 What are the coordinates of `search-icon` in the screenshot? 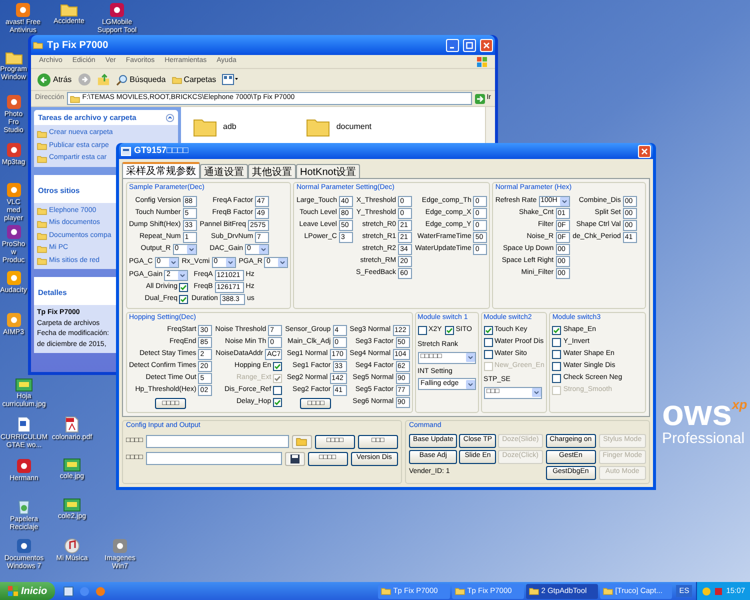 It's located at (122, 80).